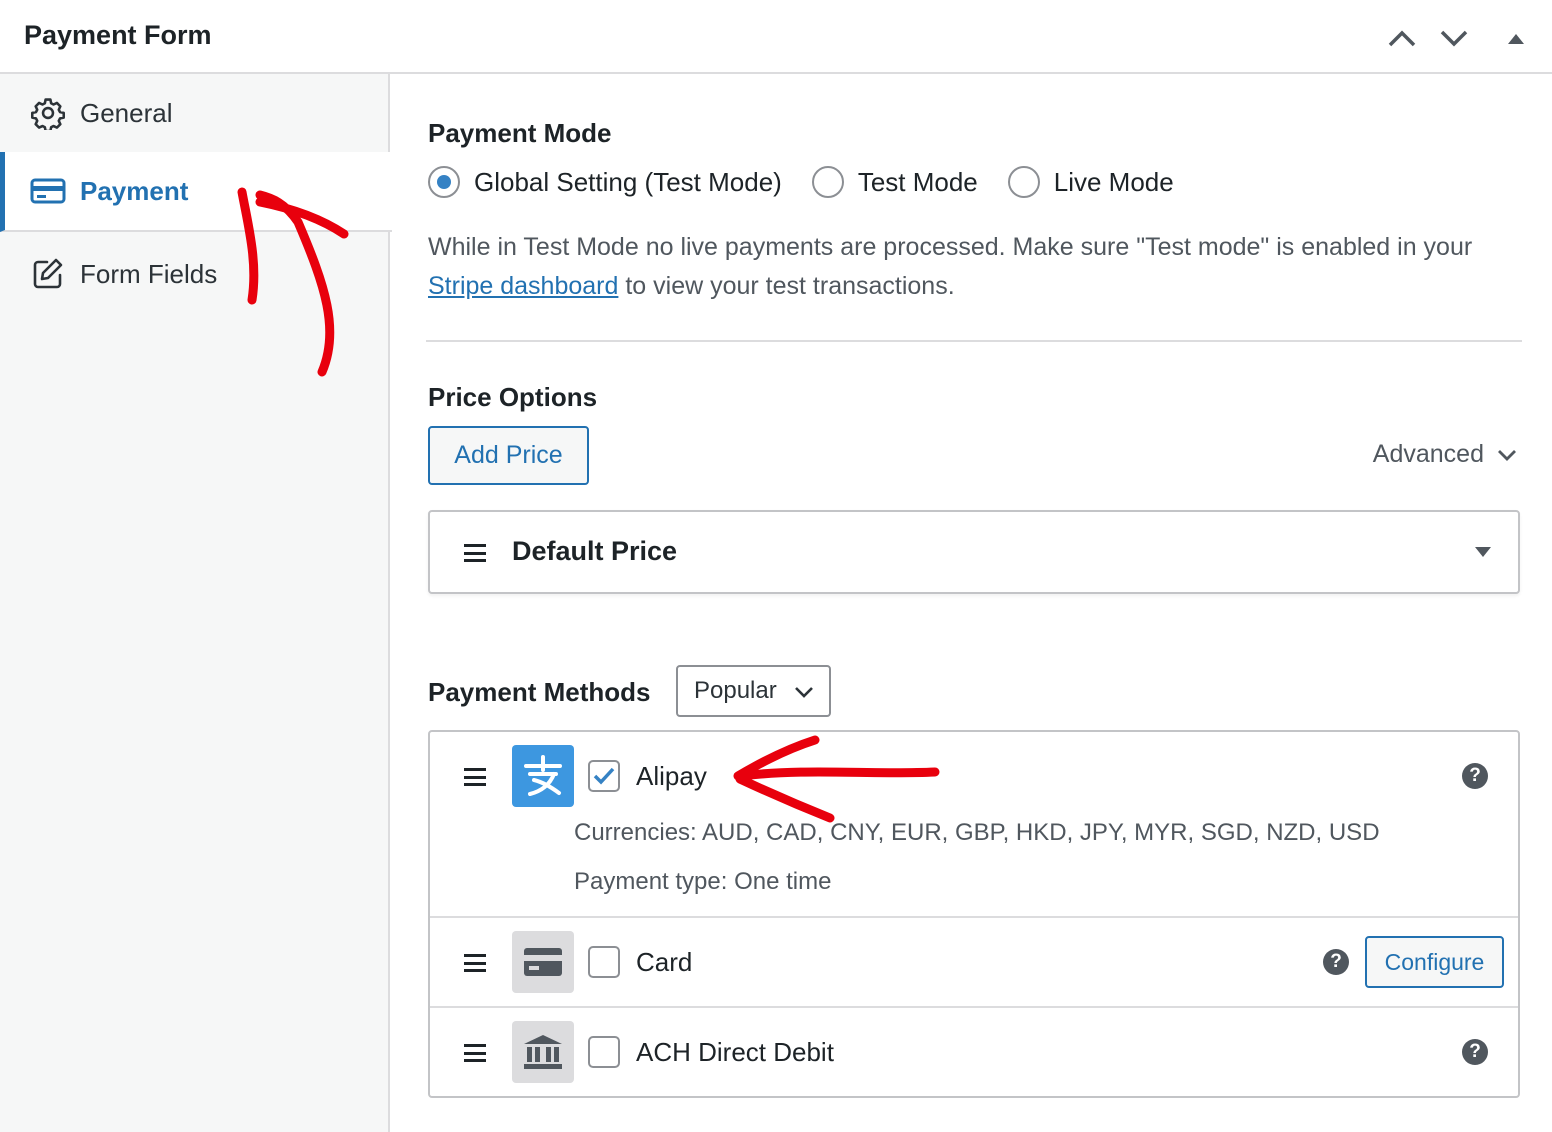 The width and height of the screenshot is (1552, 1132). What do you see at coordinates (1434, 962) in the screenshot?
I see `configure-button: Configure` at bounding box center [1434, 962].